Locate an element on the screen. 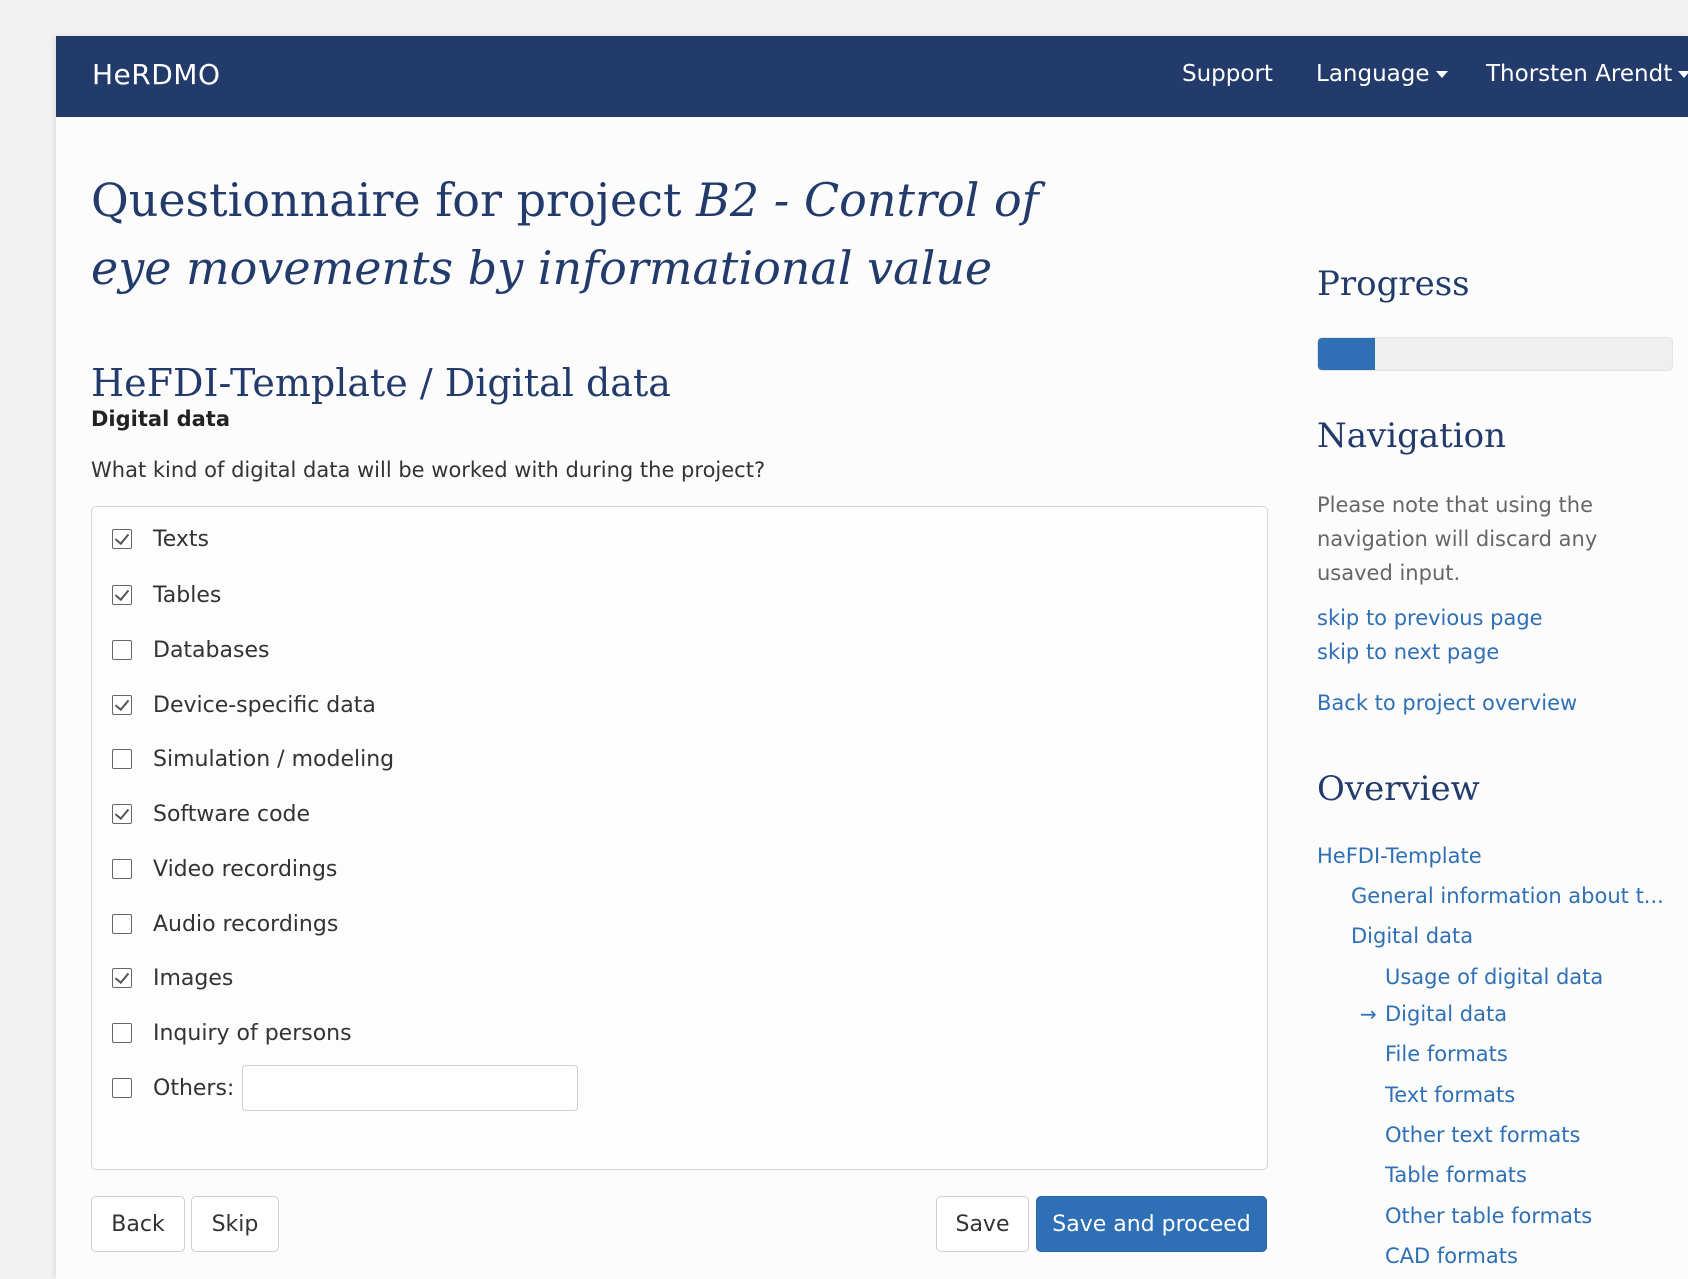 The height and width of the screenshot is (1279, 1688). option-texts: Texts is located at coordinates (160, 539).